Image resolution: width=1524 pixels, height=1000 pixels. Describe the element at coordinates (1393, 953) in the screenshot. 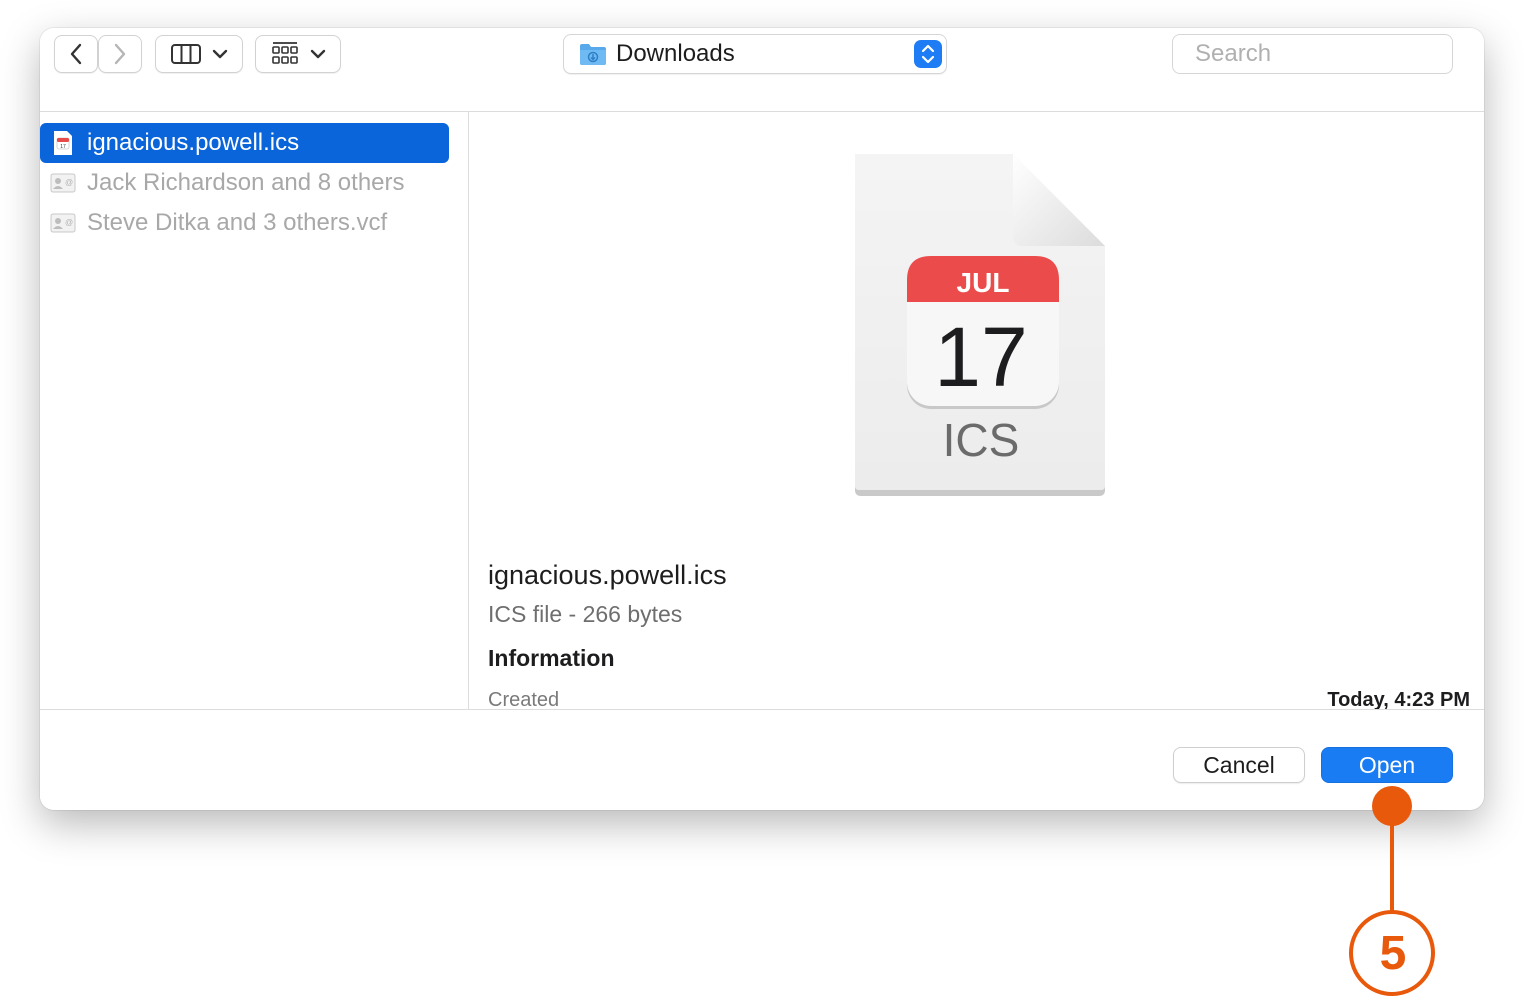

I see `step-number-badge: 5` at that location.